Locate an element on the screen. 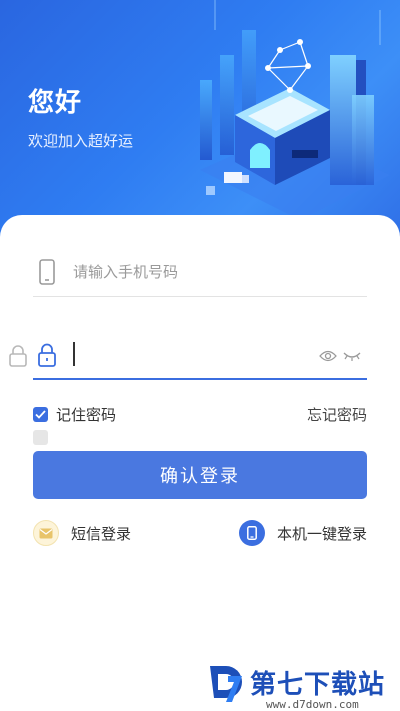  remember-password: 记住密码 is located at coordinates (74, 414).